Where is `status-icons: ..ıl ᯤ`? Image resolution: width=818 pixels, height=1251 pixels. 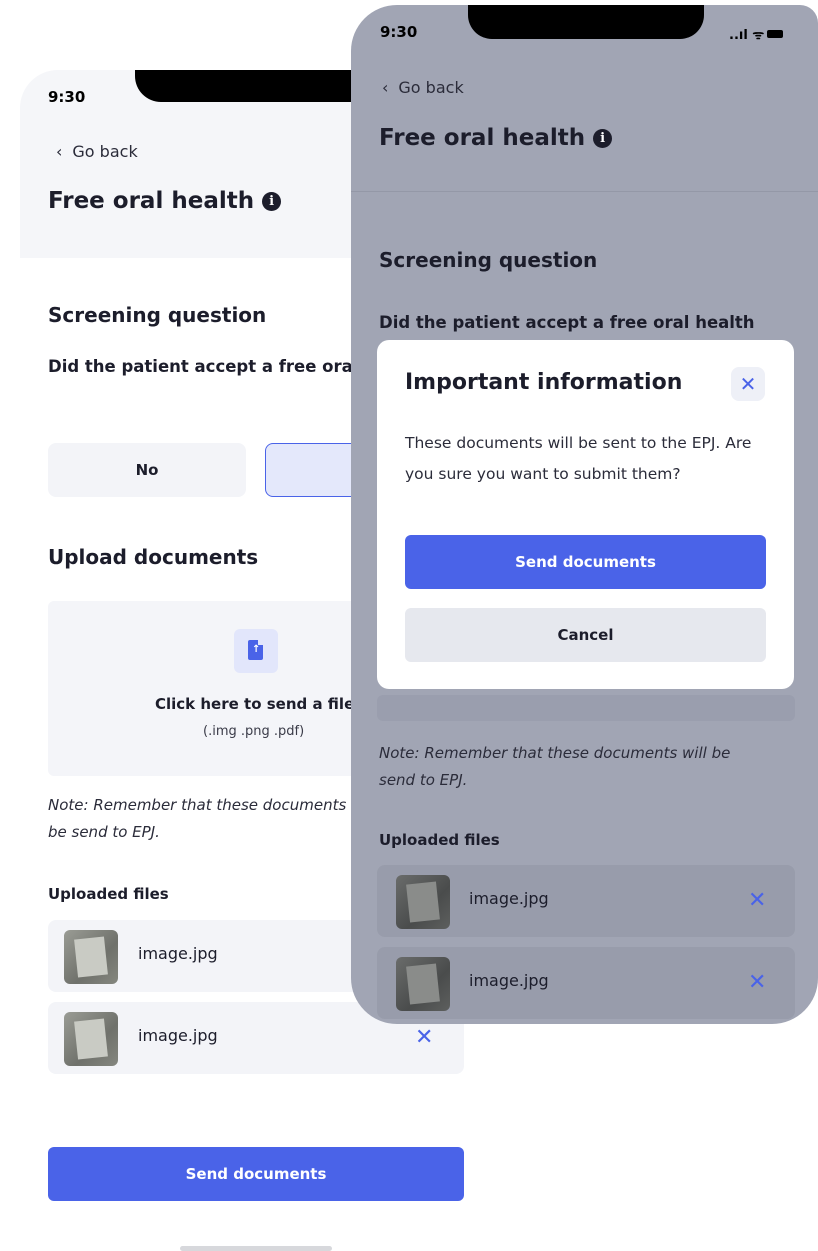 status-icons: ..ıl ᯤ is located at coordinates (756, 34).